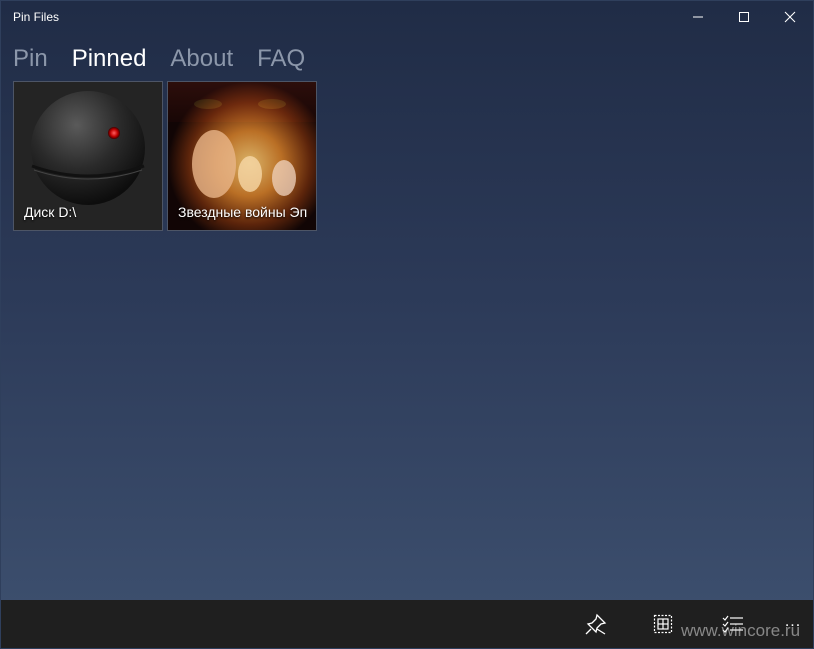  I want to click on pinned-tile-drive: Диск D:\, so click(88, 156).